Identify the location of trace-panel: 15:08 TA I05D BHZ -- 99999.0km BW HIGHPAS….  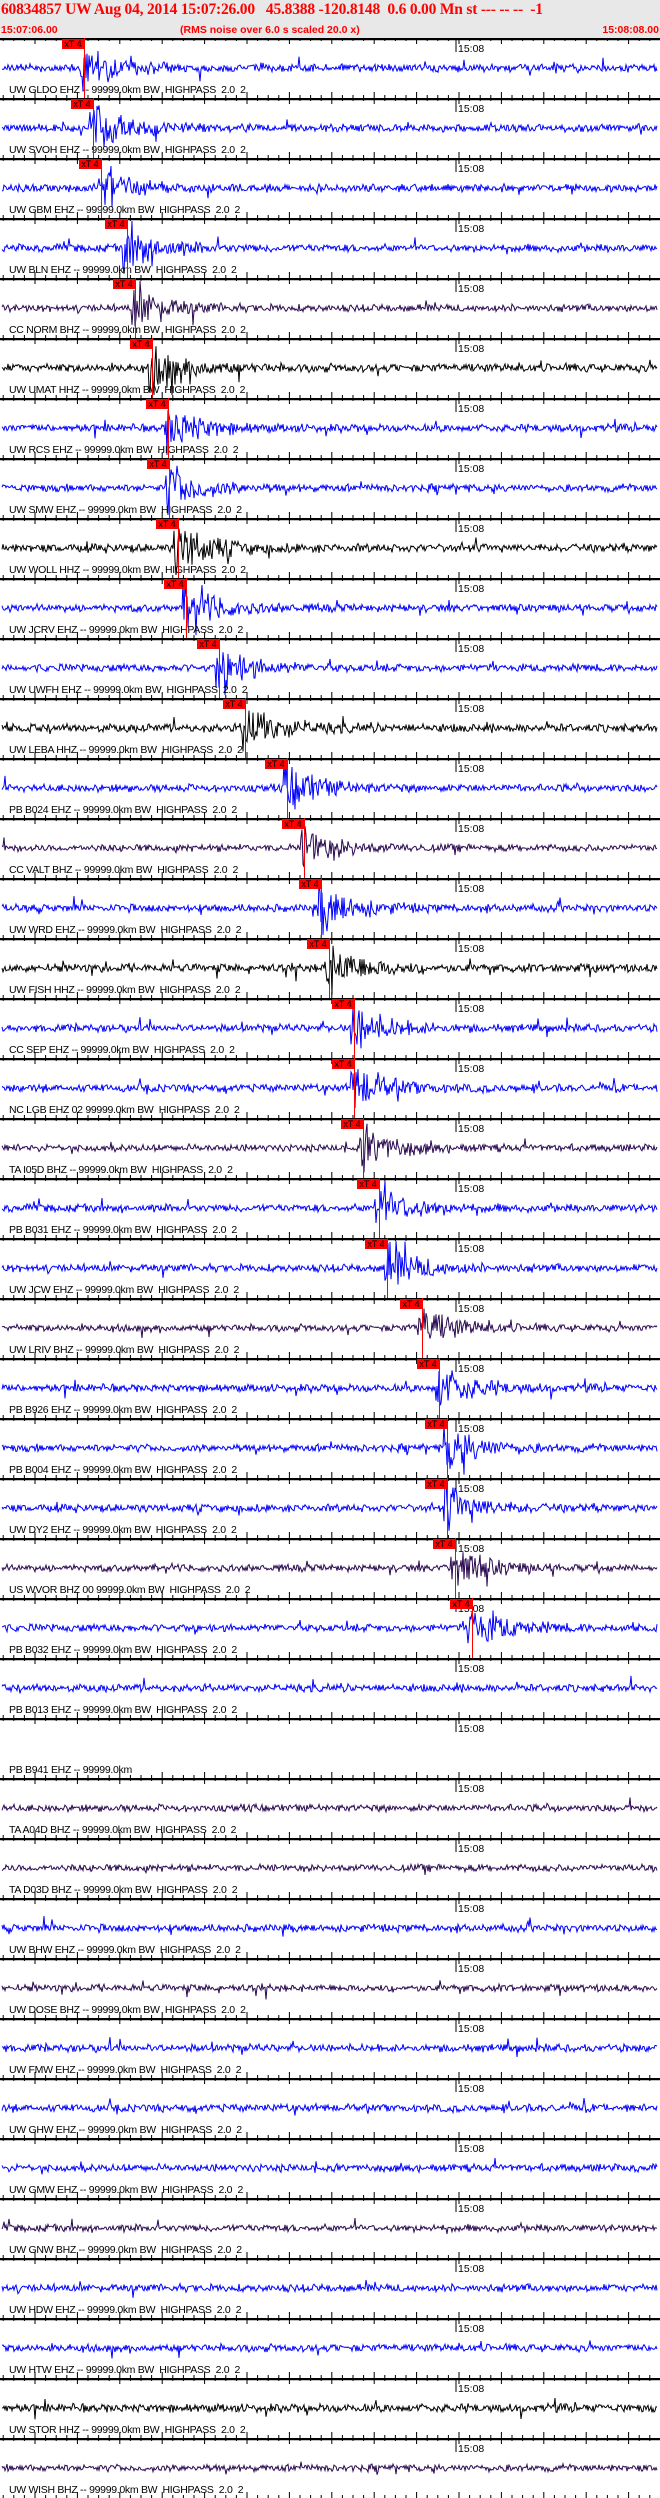
(330, 1148).